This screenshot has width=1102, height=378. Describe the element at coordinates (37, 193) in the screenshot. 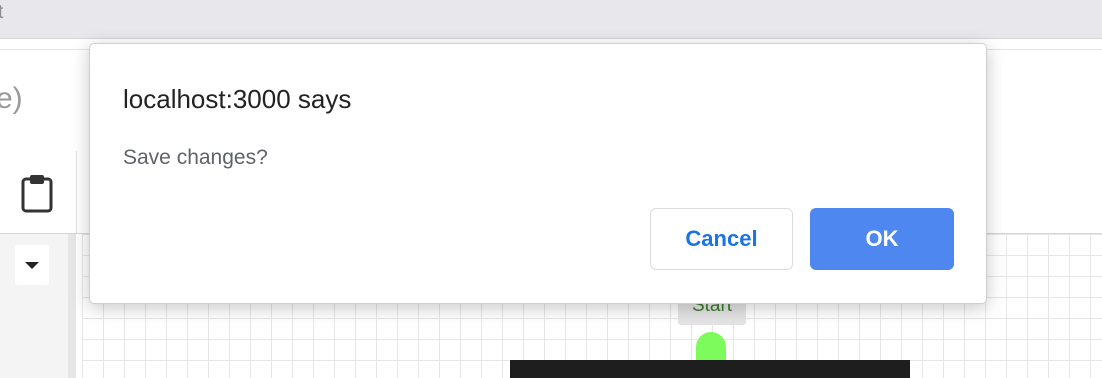

I see `clipboard-icon` at that location.